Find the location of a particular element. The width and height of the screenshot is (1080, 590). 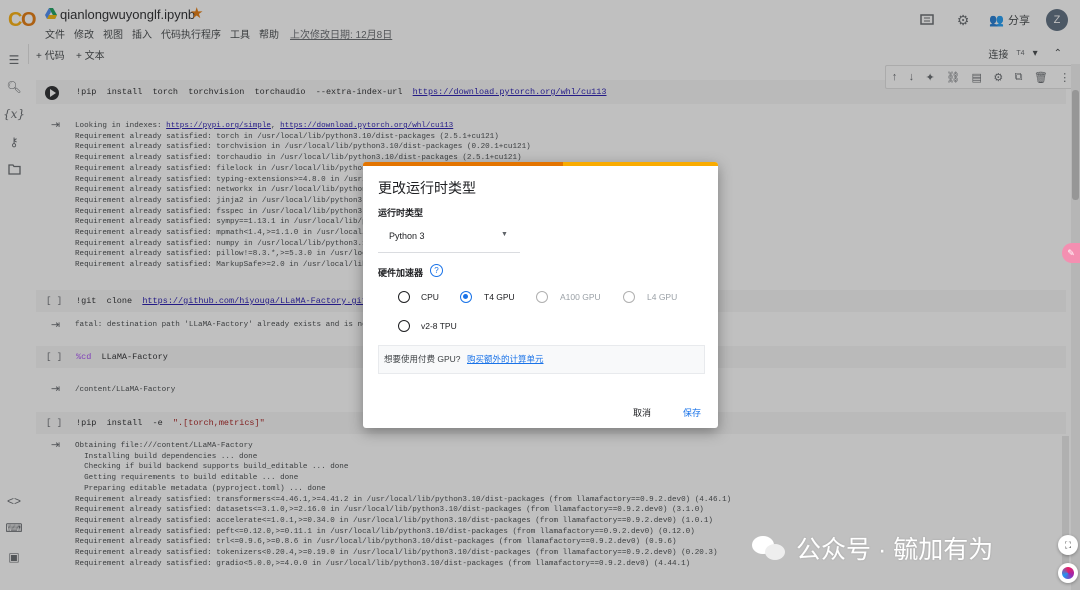

dropdown-caret-icon: ▼ is located at coordinates (504, 234).